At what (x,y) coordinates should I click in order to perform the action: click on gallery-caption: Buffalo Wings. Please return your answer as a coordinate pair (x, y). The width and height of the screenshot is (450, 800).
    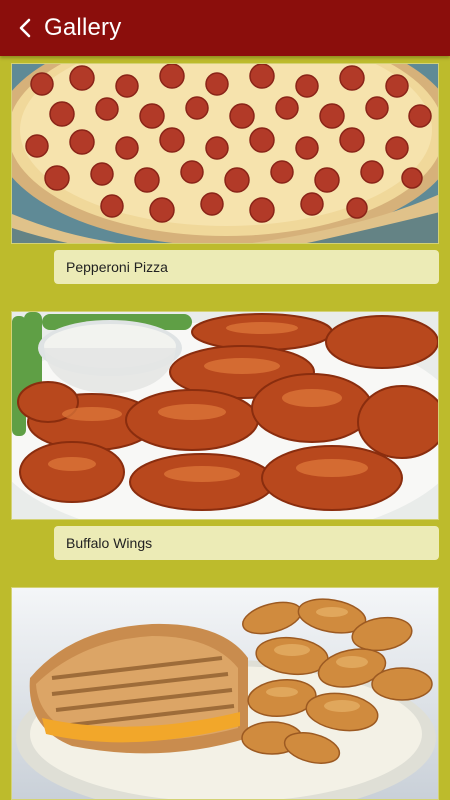
    Looking at the image, I should click on (246, 543).